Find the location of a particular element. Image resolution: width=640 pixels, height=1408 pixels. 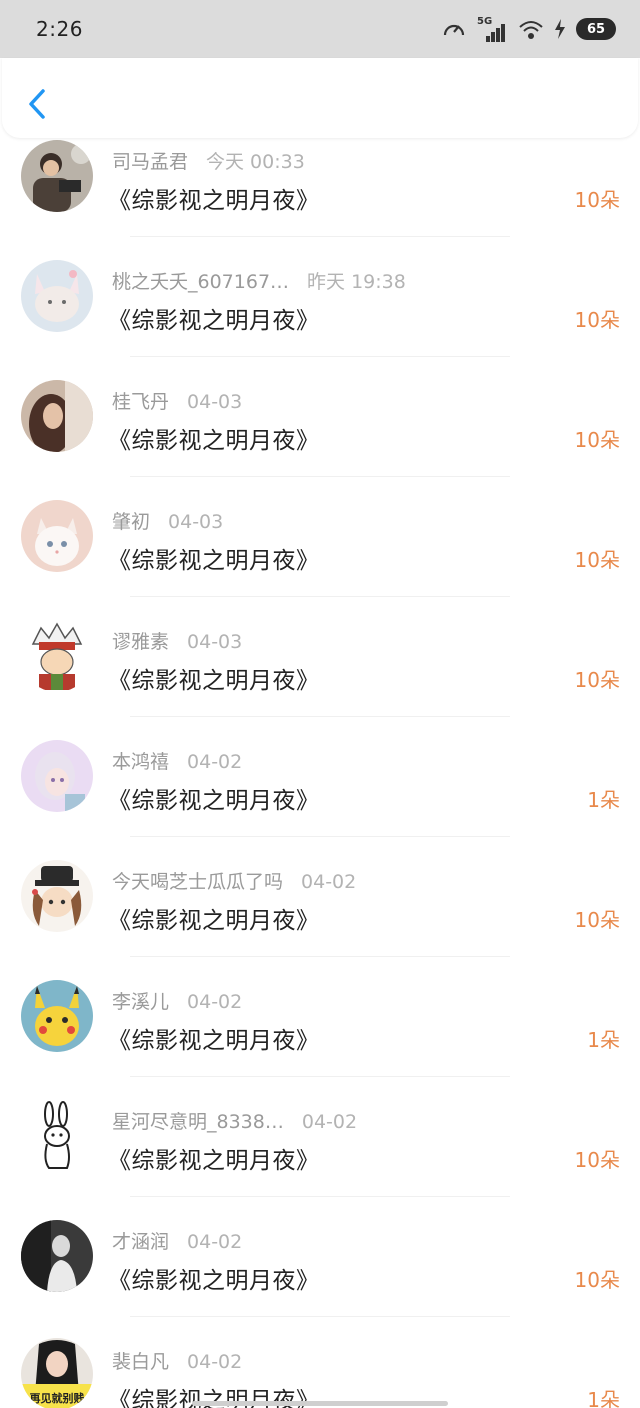

list-item: 司马孟君 今天 00:33 《综影视之明月夜》 10朵 is located at coordinates (320, 198).